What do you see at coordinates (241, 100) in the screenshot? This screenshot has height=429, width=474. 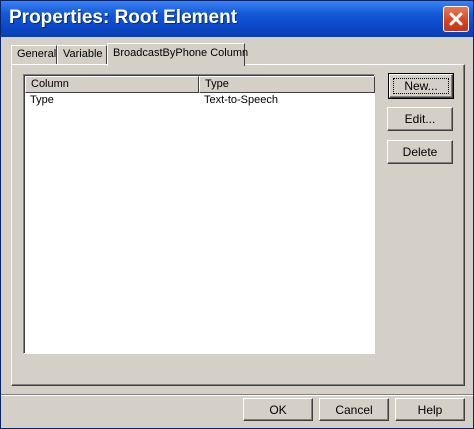 I see `list-item-type: Text-to-Speech` at bounding box center [241, 100].